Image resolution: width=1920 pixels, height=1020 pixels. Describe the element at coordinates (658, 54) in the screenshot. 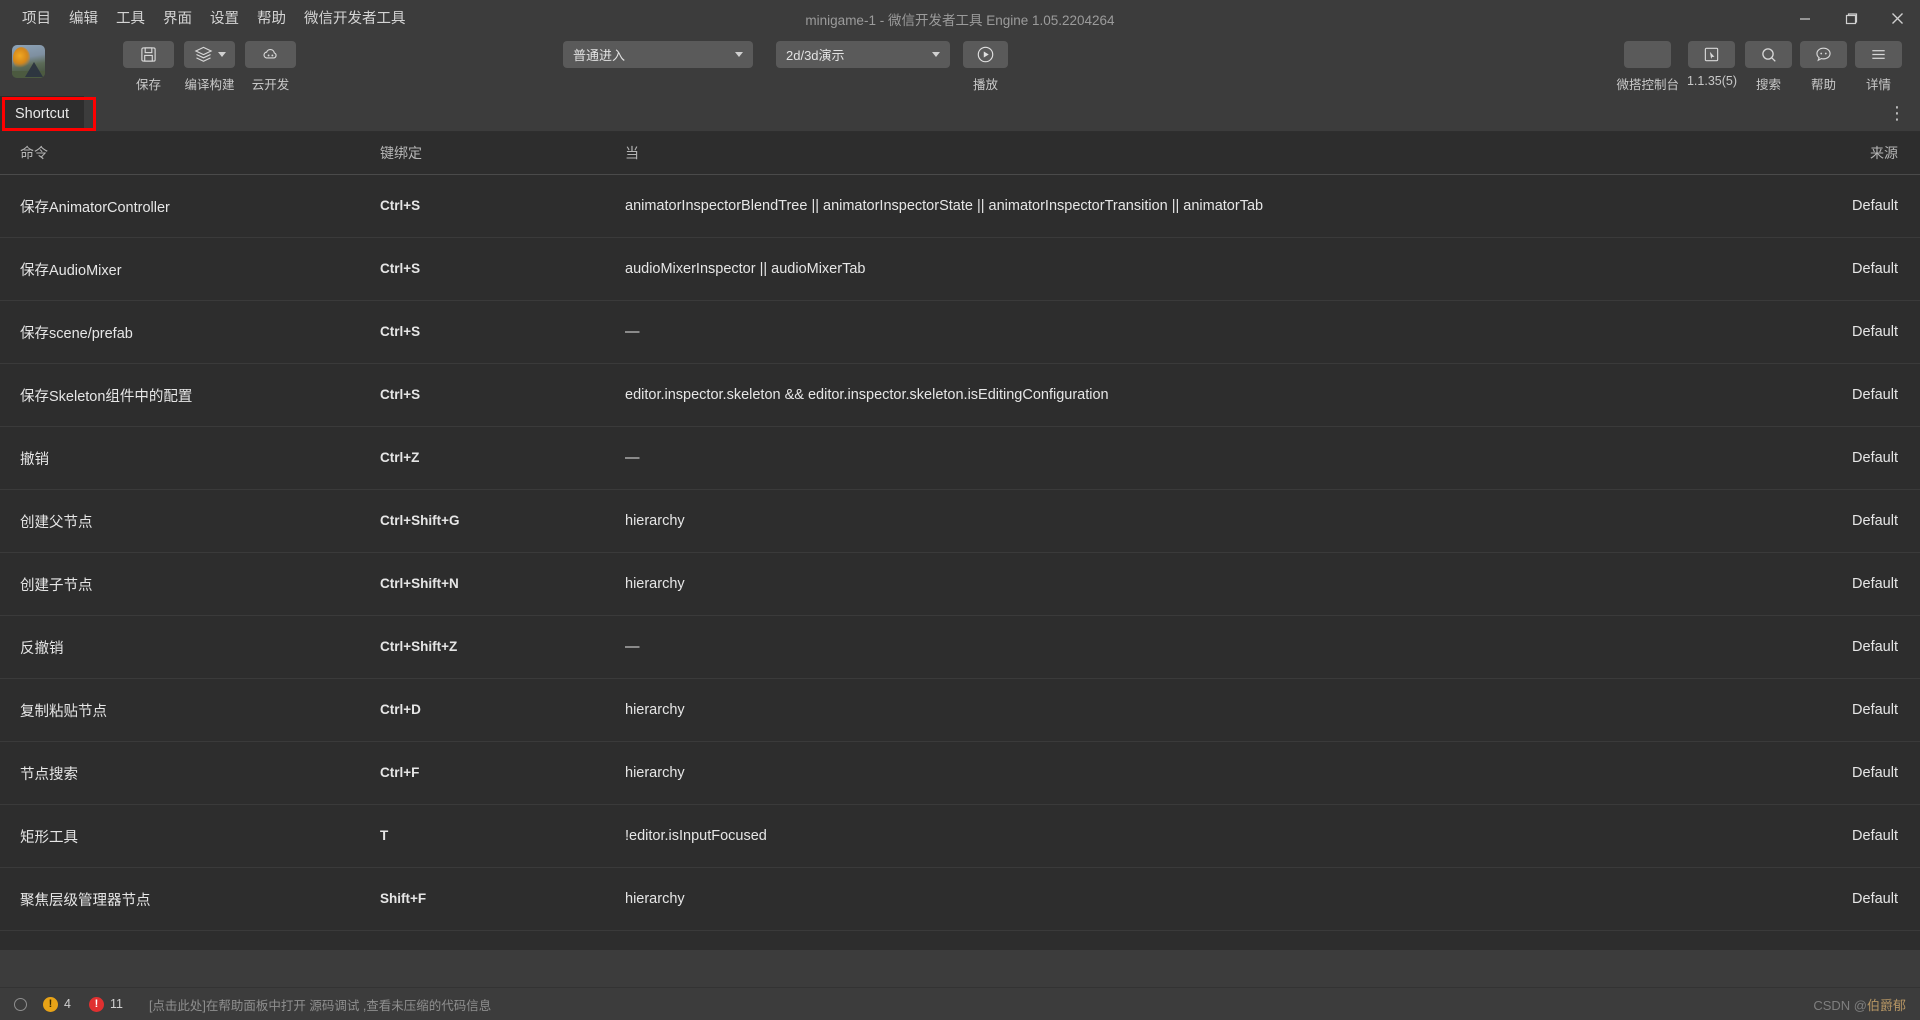

I see `mode-select: 普通进入` at that location.